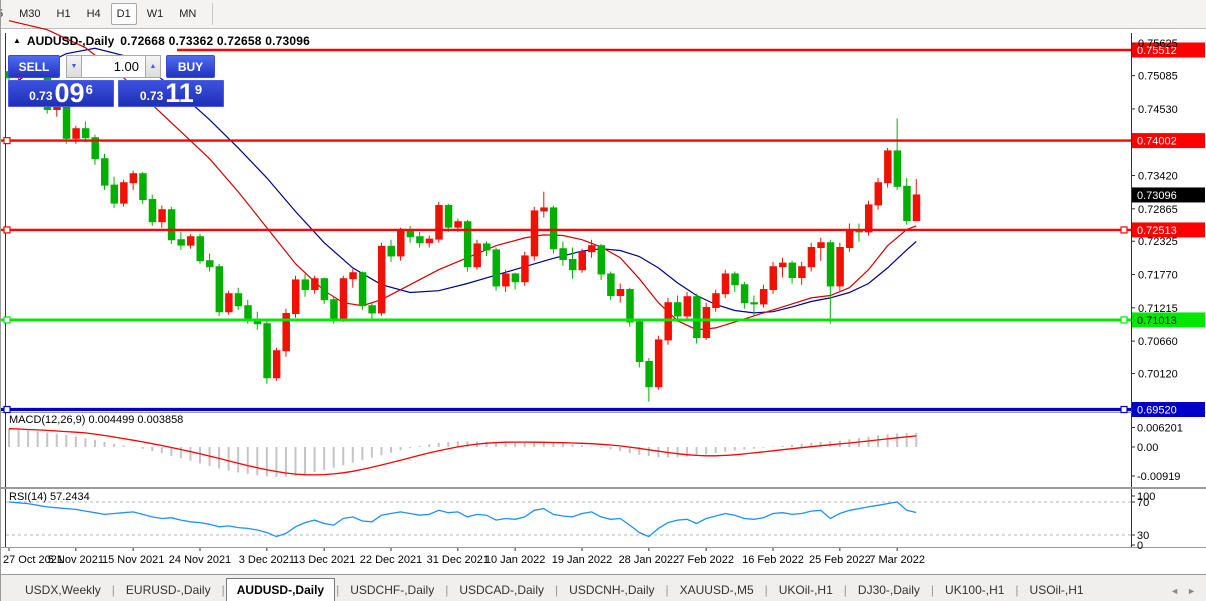  What do you see at coordinates (116, 81) in the screenshot?
I see `one-click-trading-panel: SELL ▼ 1.00 ▲ BUY 0.73 09 6 0.73 11 9` at bounding box center [116, 81].